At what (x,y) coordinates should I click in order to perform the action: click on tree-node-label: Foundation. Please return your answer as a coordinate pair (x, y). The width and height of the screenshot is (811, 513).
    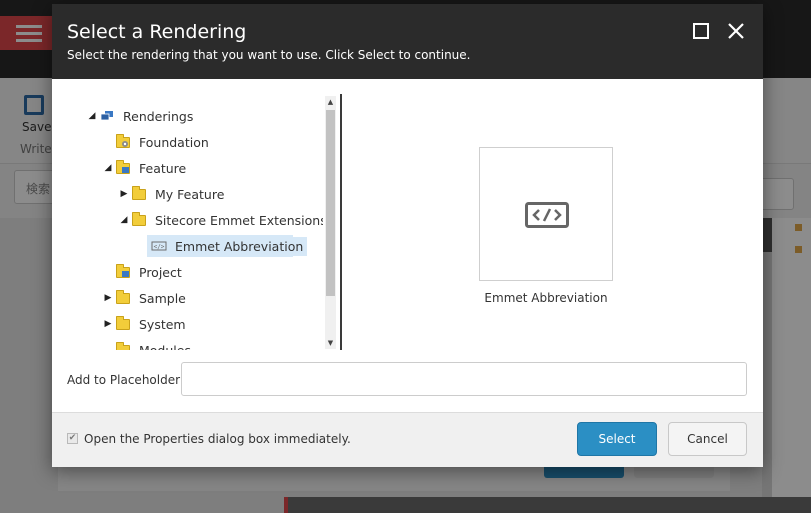
    Looking at the image, I should click on (174, 142).